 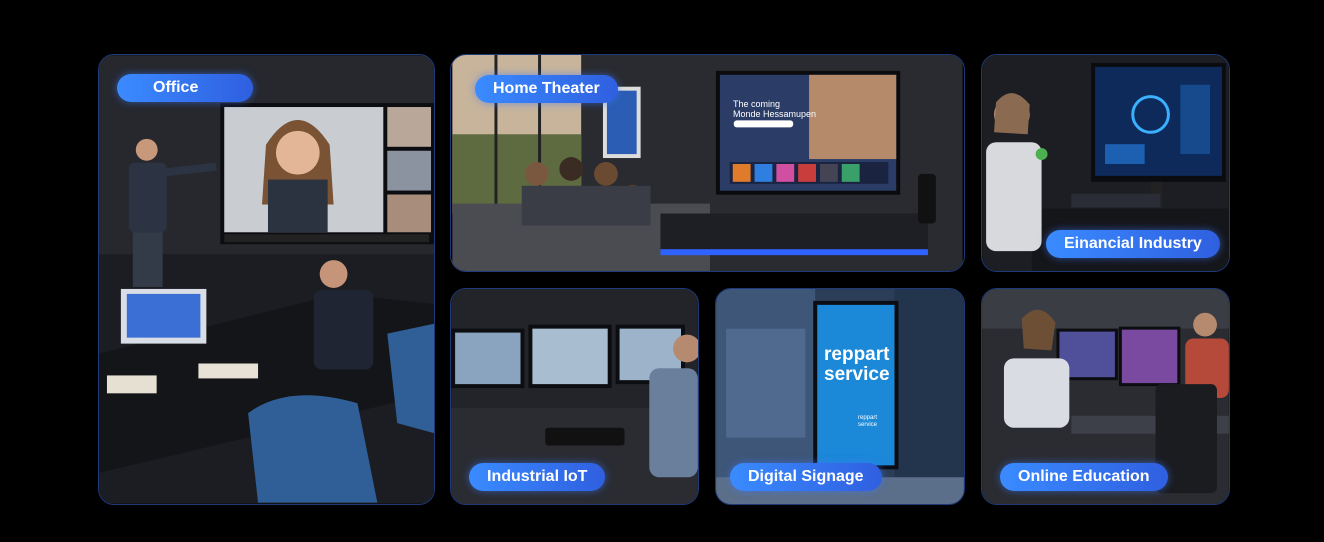 I want to click on tile-industrial-iot: Industrial IoT, so click(x=574, y=396).